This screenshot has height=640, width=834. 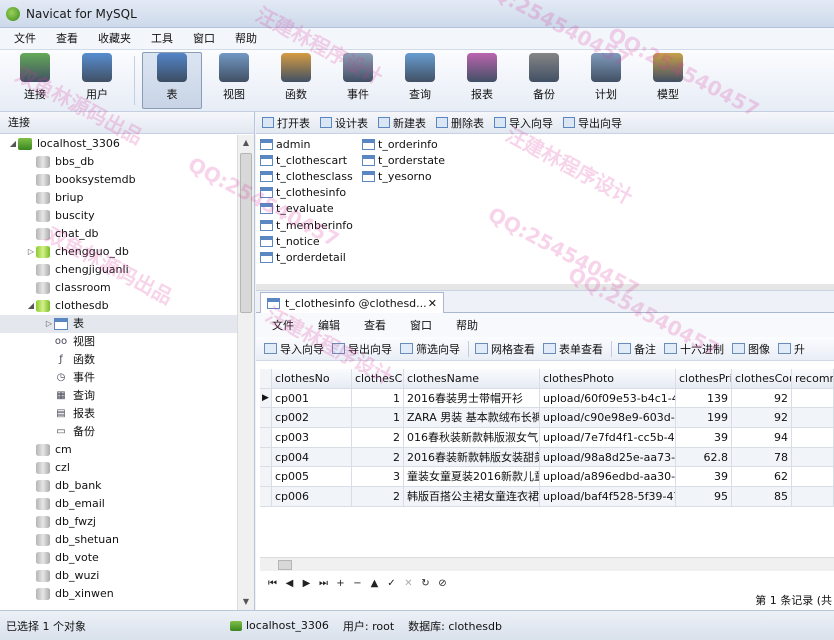 I want to click on table-list-item: t_clothescart, so click(x=304, y=160).